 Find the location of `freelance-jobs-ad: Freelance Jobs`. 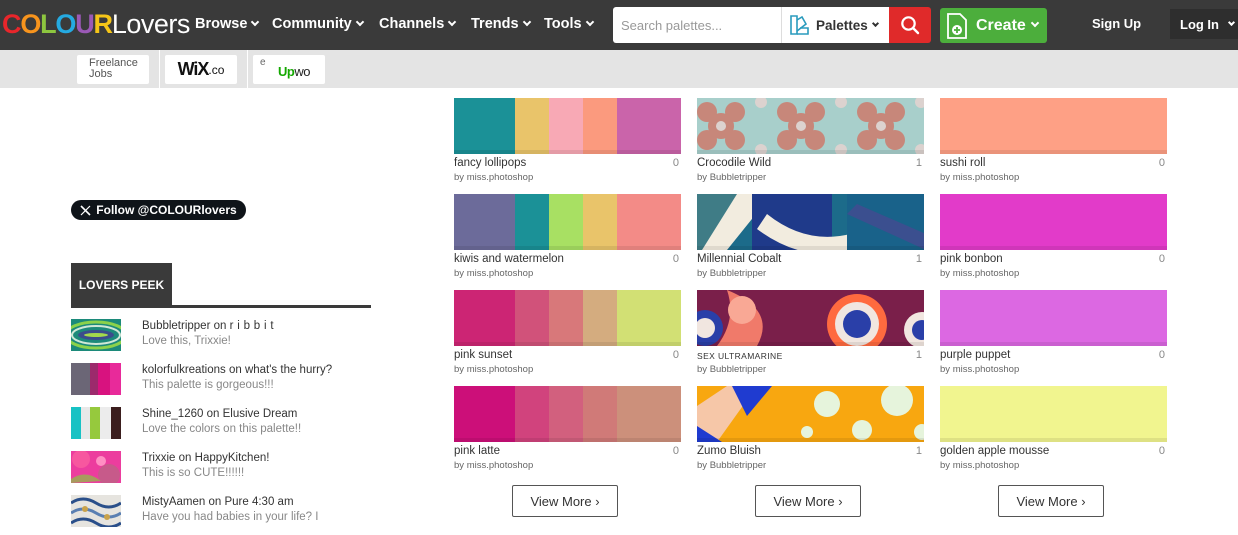

freelance-jobs-ad: Freelance Jobs is located at coordinates (113, 69).